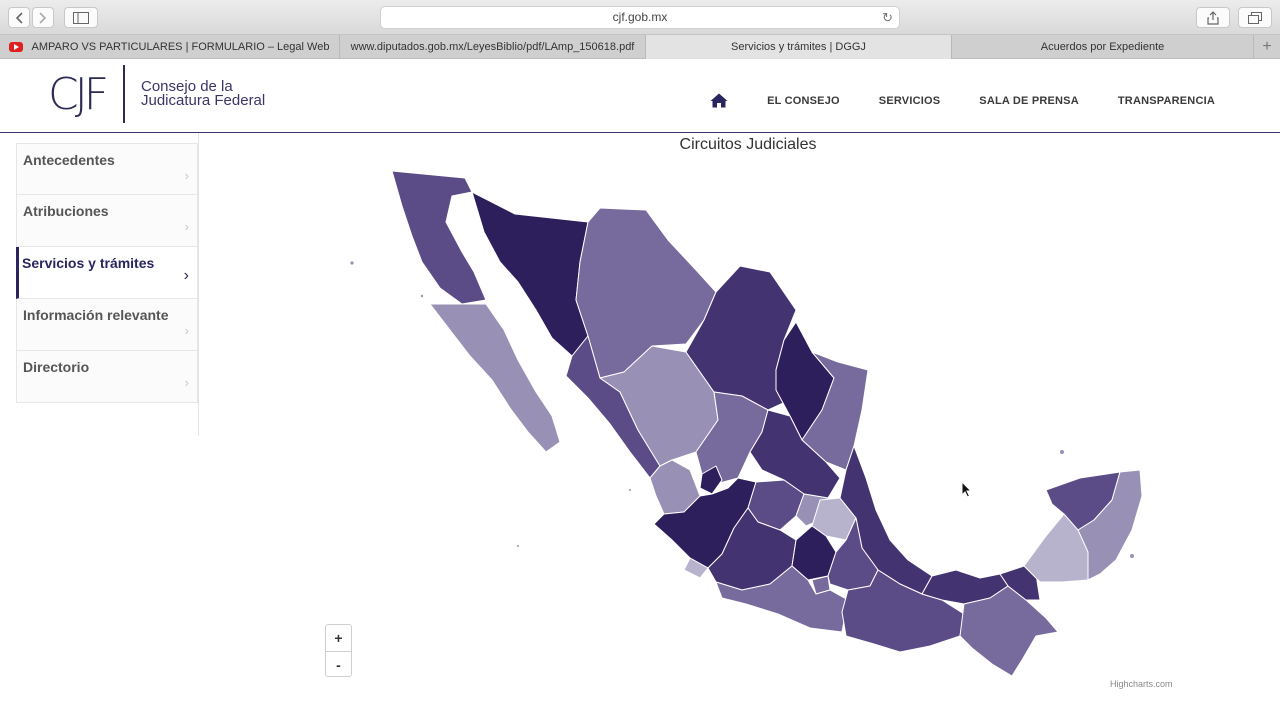 This screenshot has height=720, width=1280. I want to click on back-button, so click(19, 17).